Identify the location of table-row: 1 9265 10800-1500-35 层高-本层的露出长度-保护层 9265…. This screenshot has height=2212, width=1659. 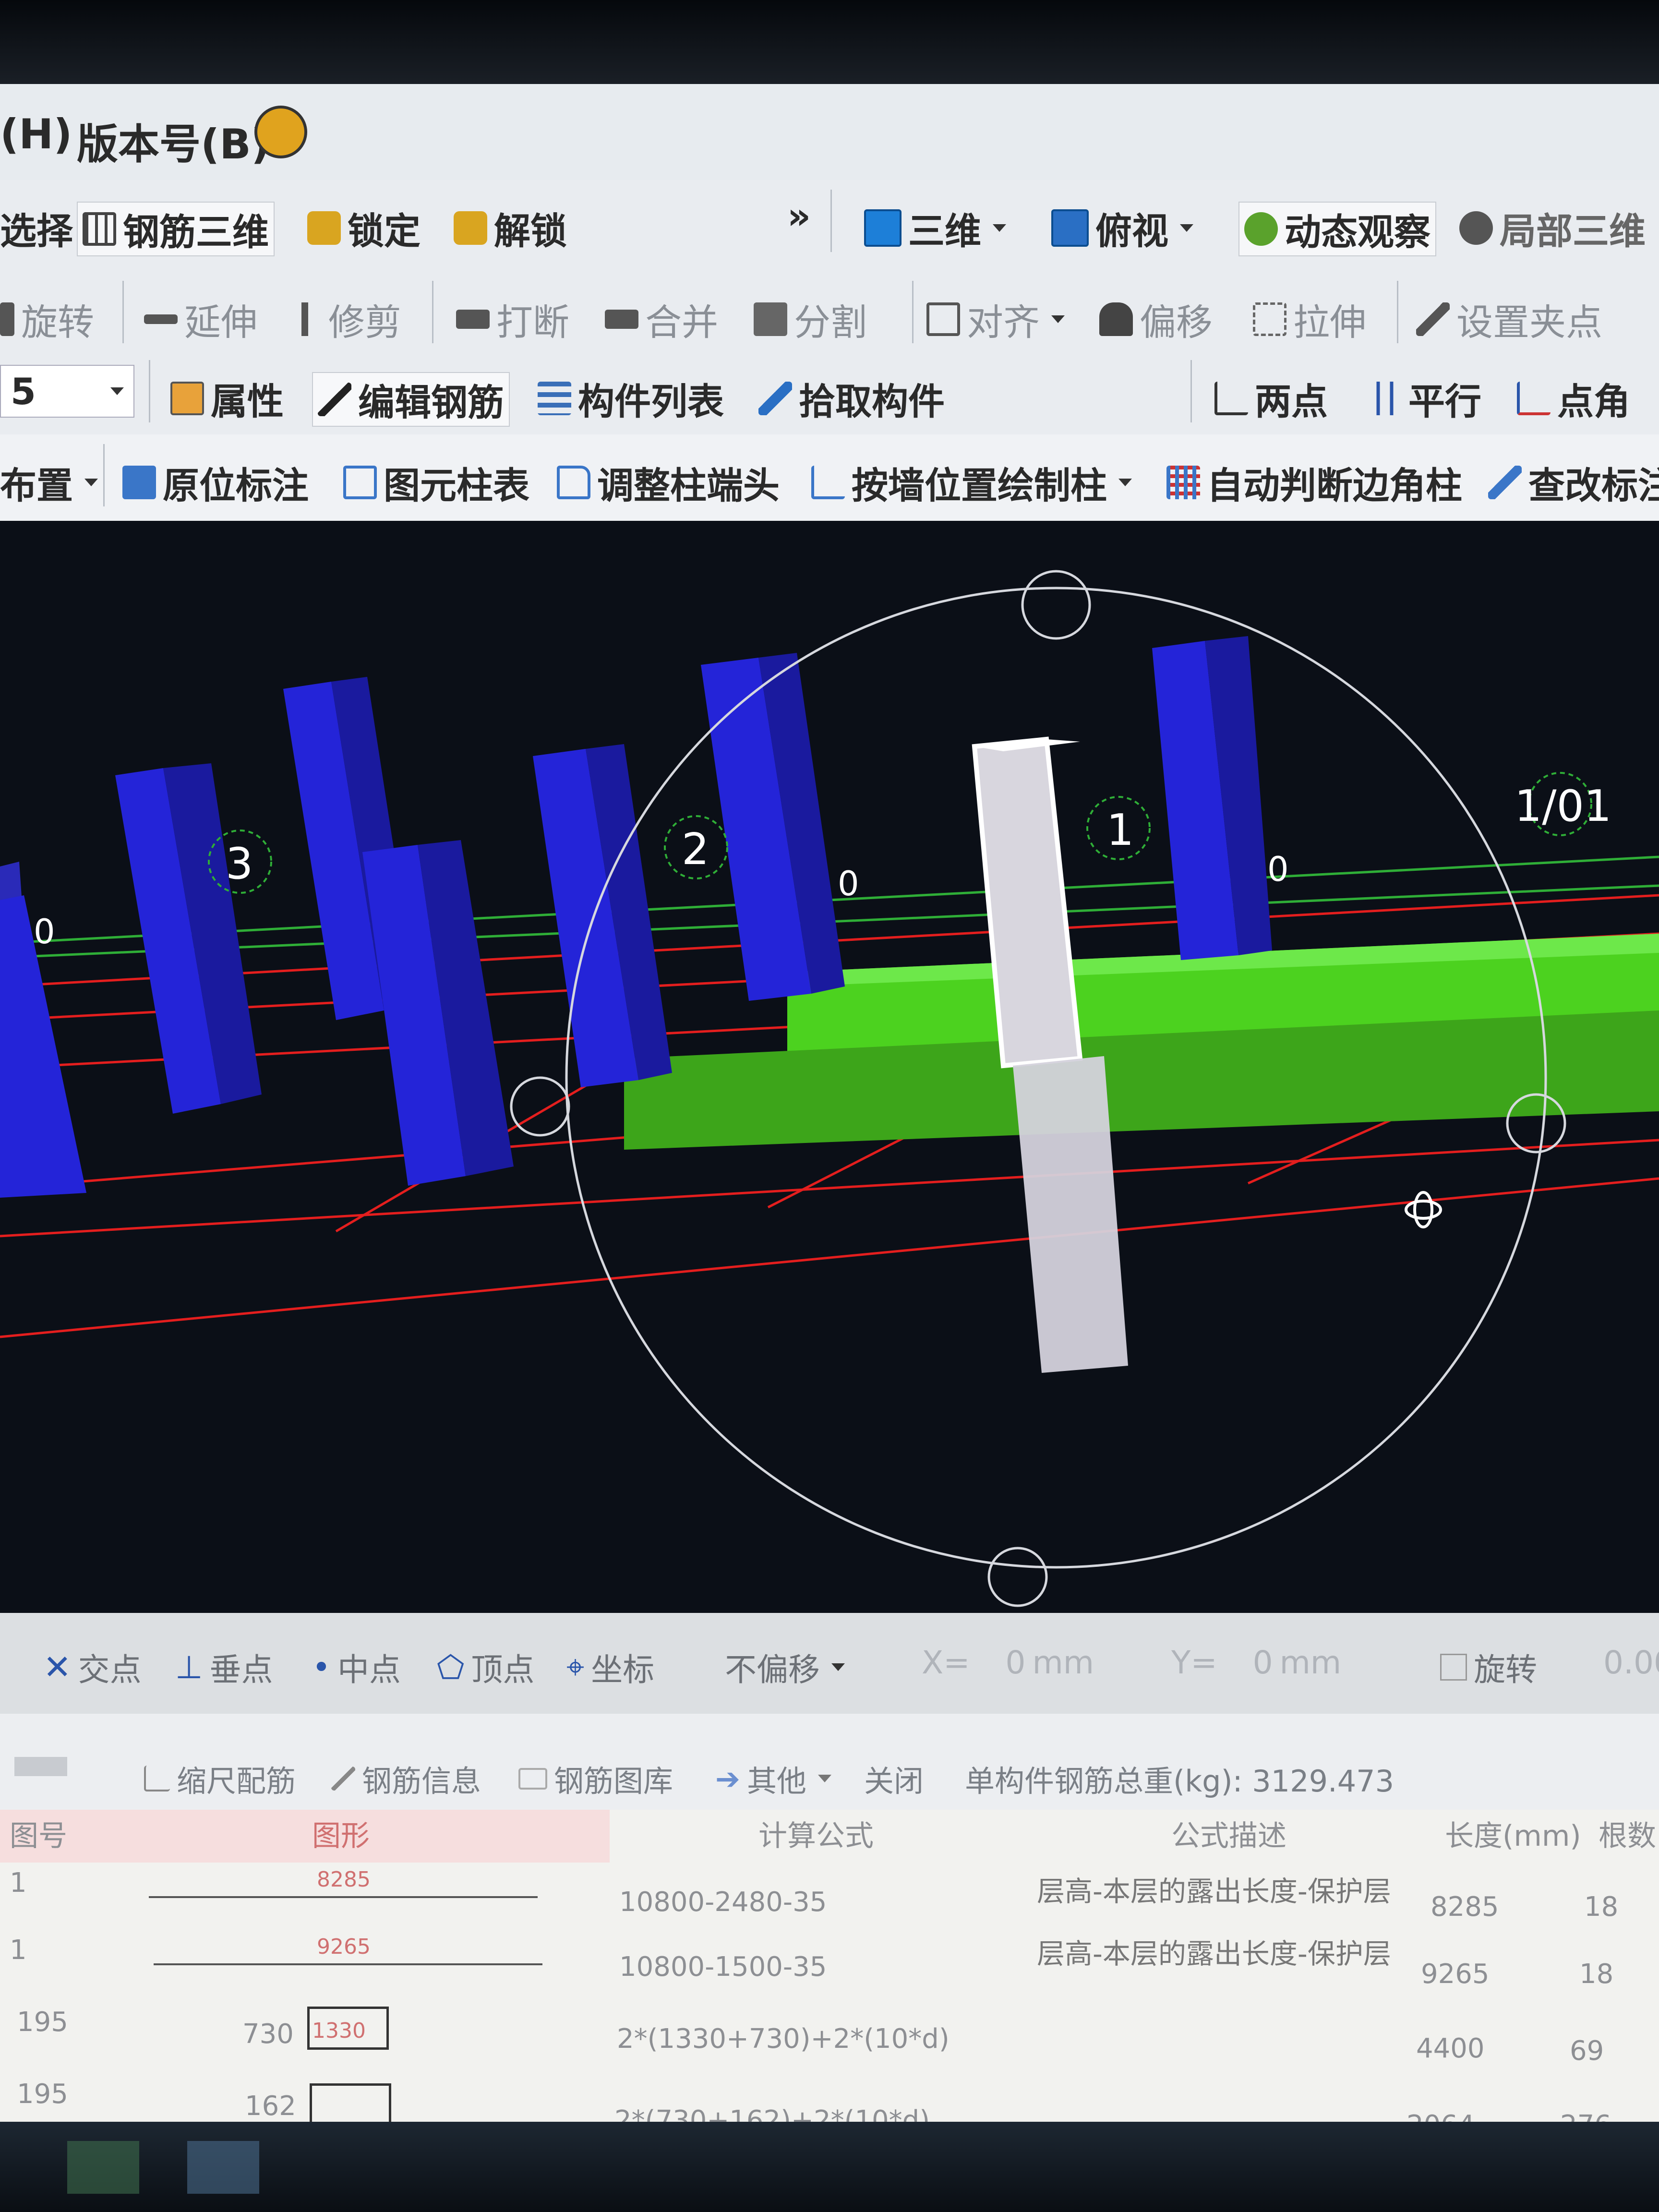
(829, 1961).